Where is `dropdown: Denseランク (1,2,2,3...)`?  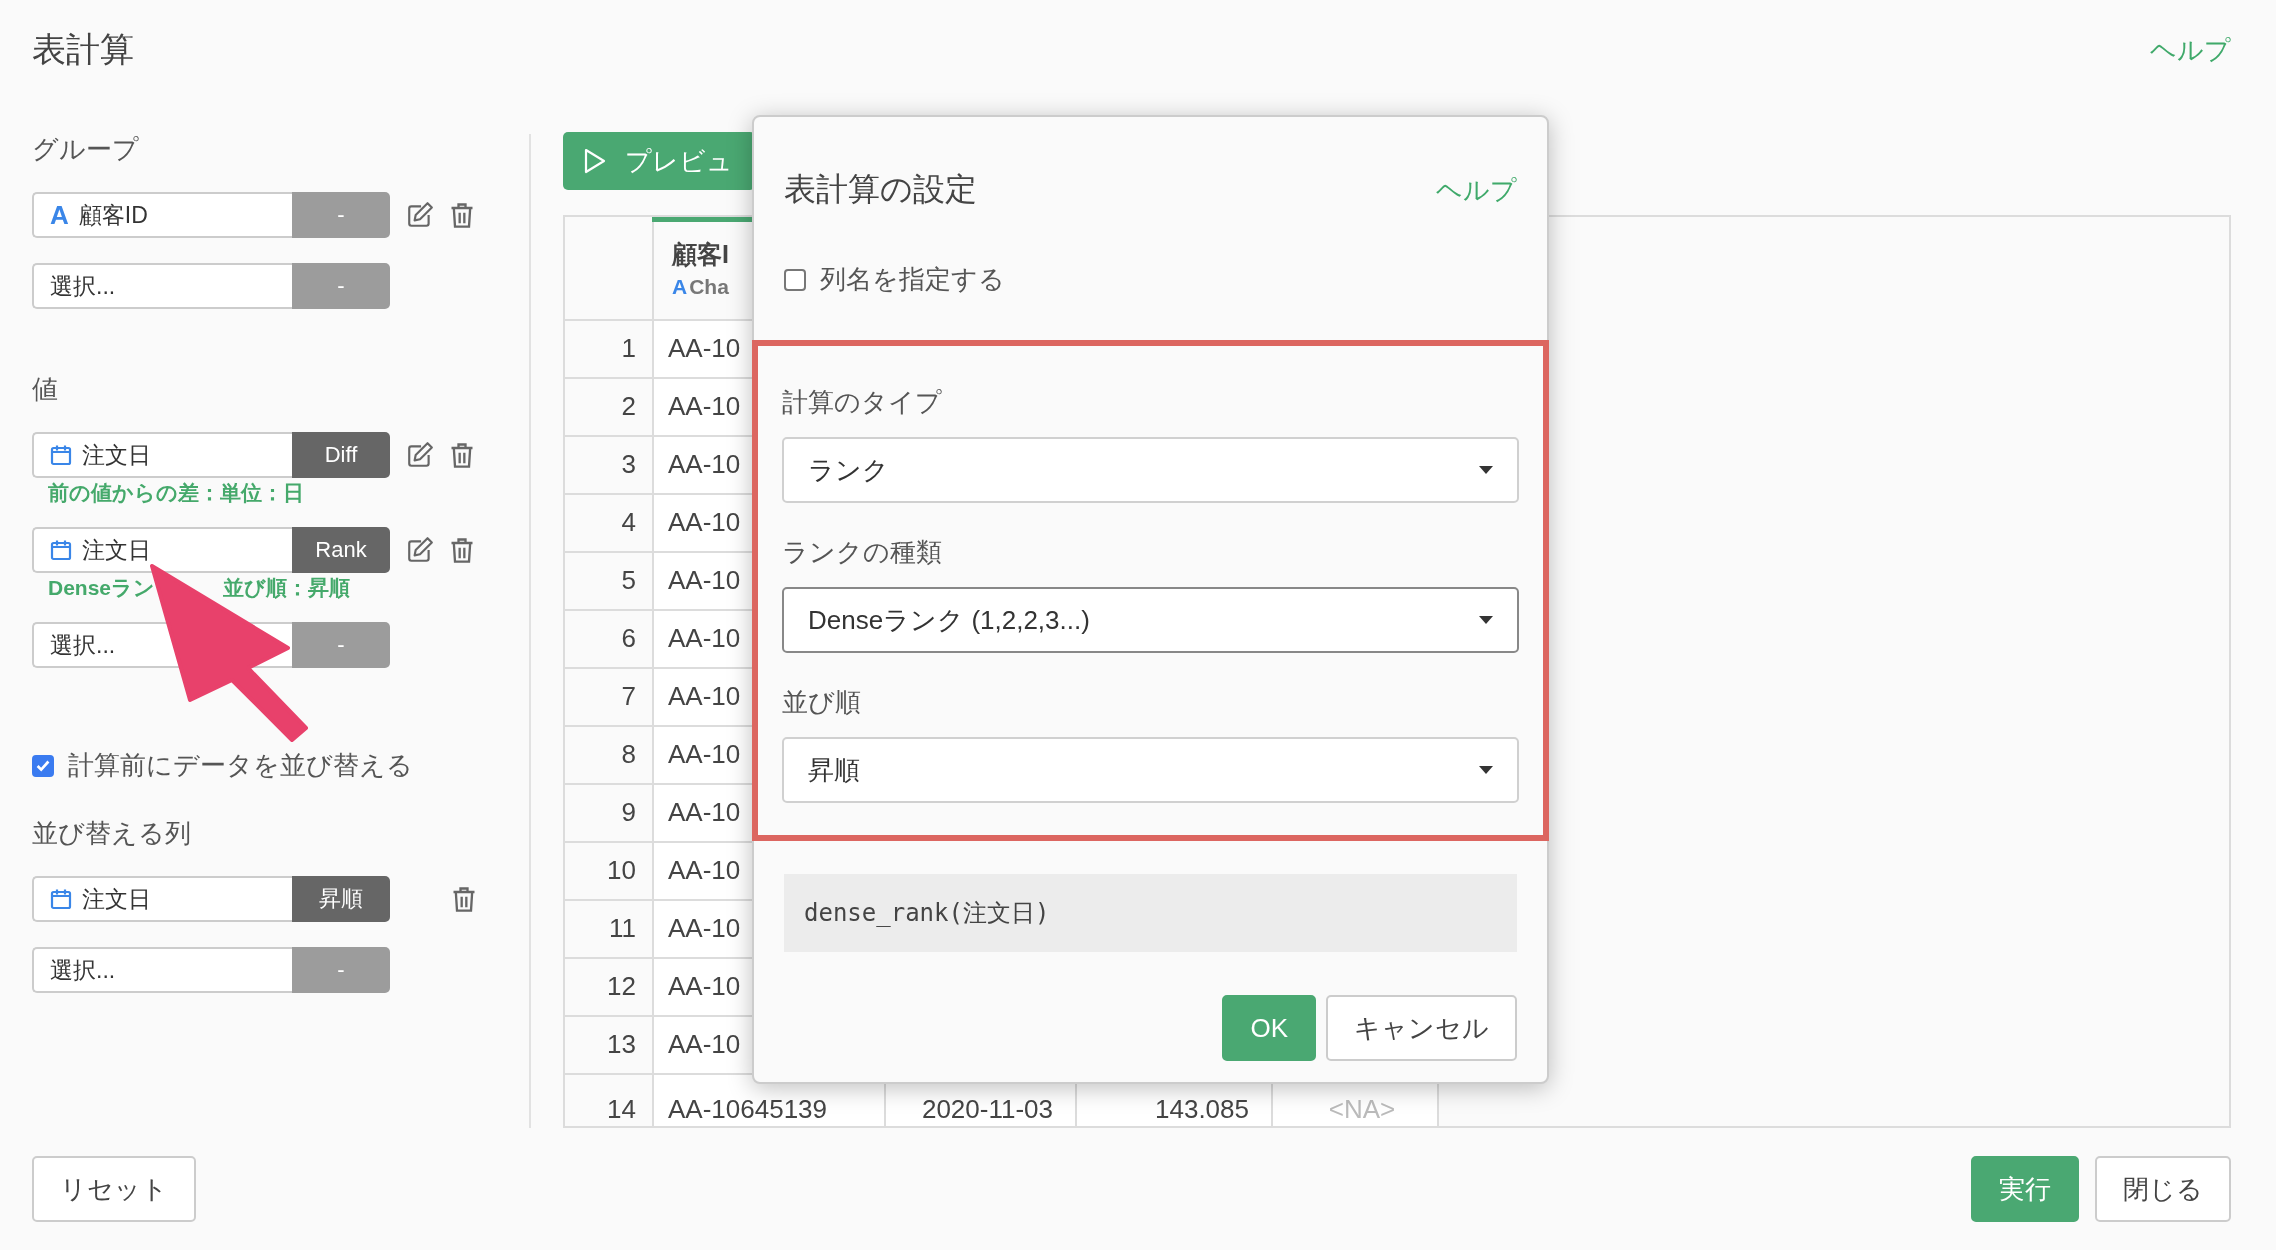 dropdown: Denseランク (1,2,2,3...) is located at coordinates (1150, 620).